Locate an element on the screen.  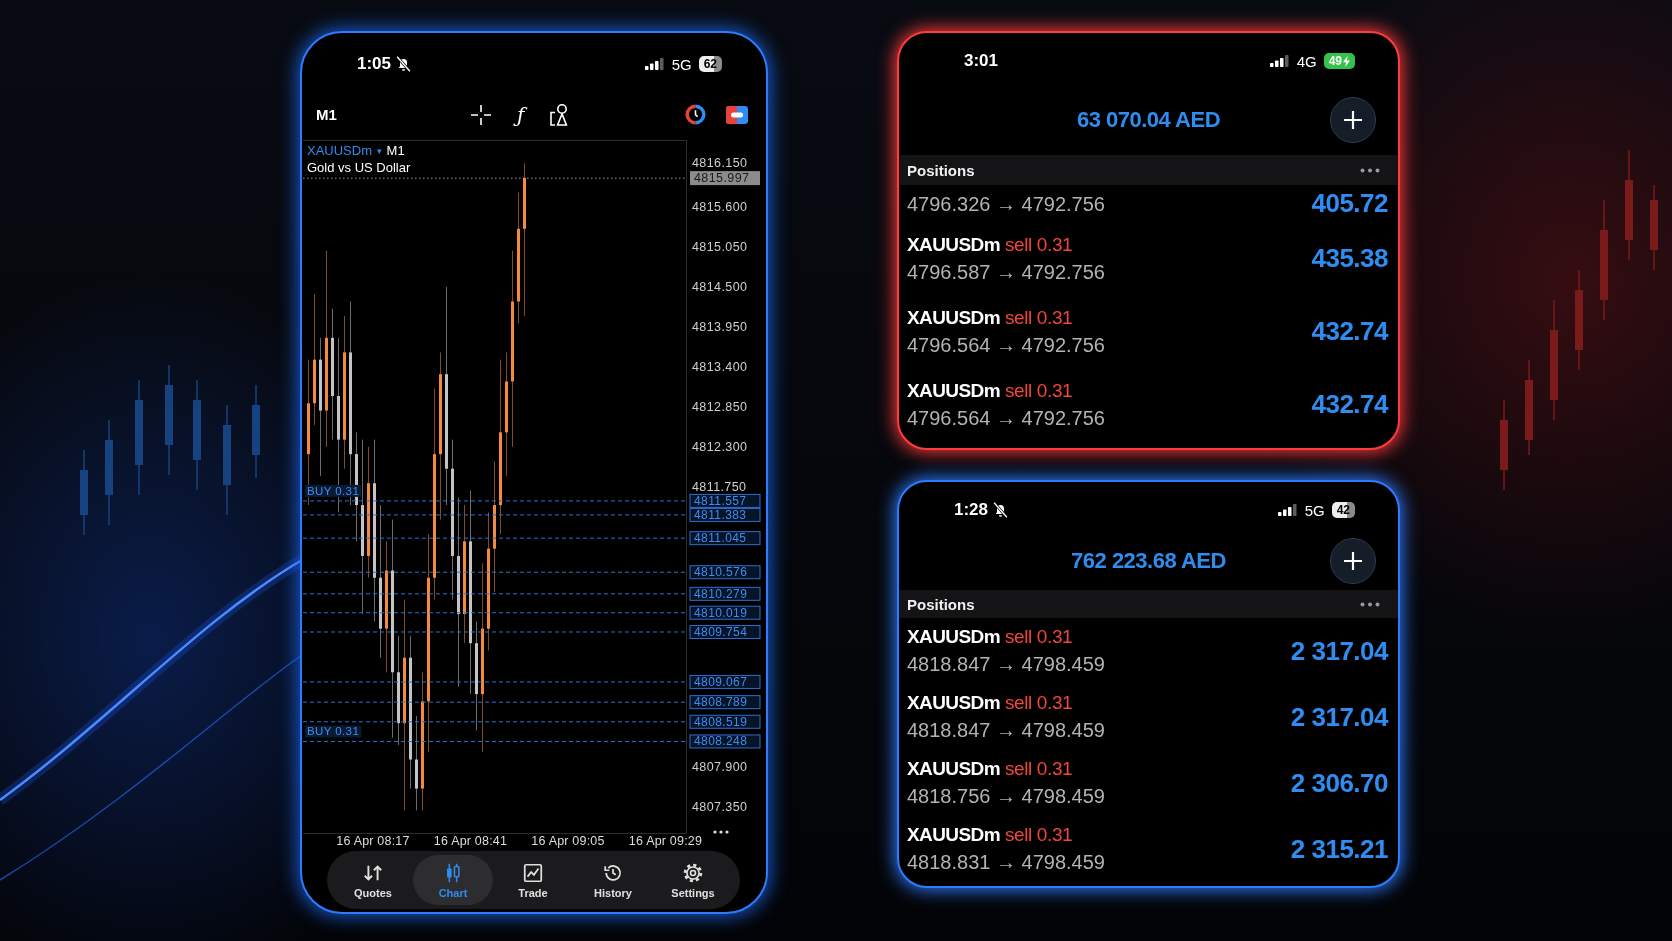
price-axis-label: 4812.850 is located at coordinates (720, 406).